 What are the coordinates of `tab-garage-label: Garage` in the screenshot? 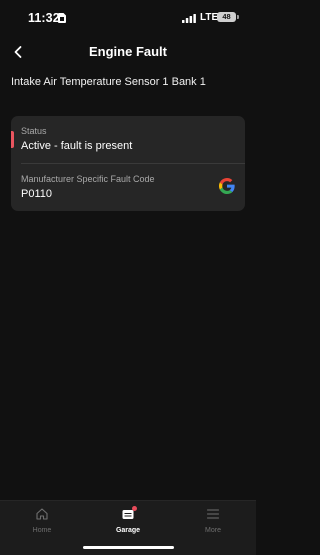 It's located at (128, 530).